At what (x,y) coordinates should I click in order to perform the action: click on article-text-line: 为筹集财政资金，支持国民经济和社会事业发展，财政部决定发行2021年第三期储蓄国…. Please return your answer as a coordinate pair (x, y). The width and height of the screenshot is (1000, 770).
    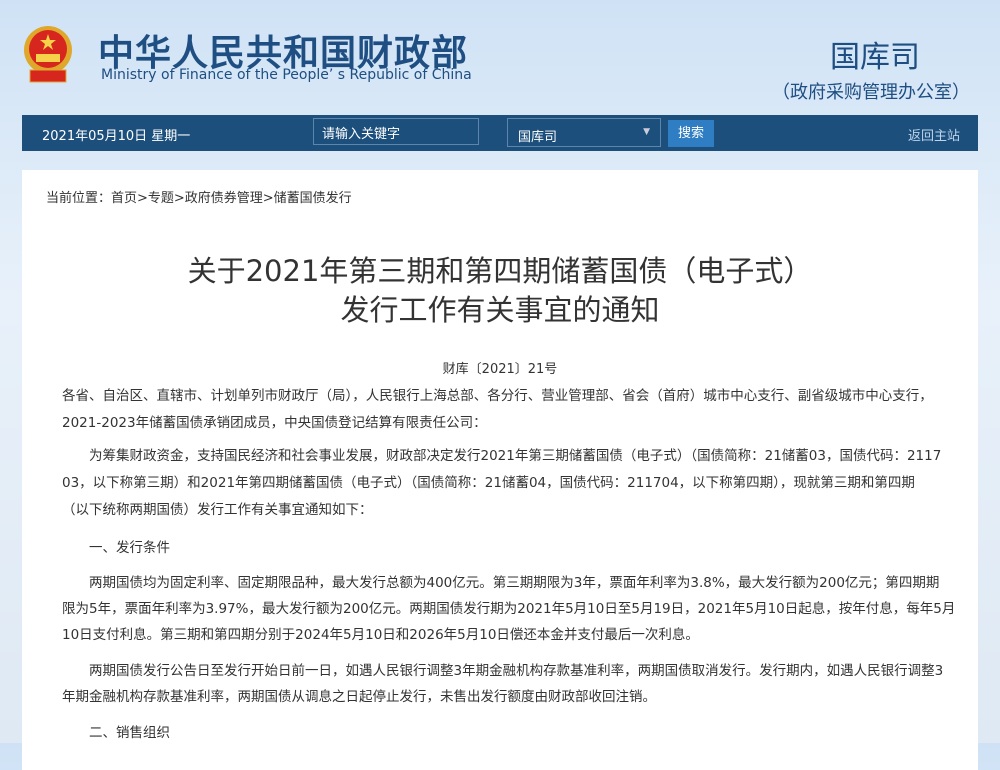
    Looking at the image, I should click on (502, 456).